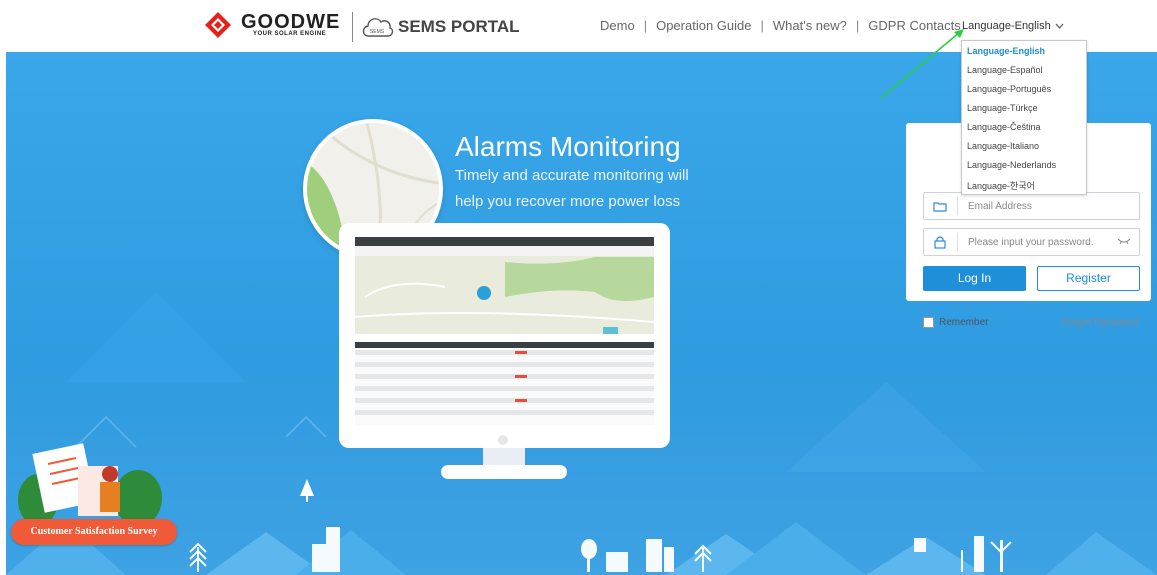 Image resolution: width=1157 pixels, height=575 pixels. What do you see at coordinates (568, 146) in the screenshot?
I see `hero-title: Alarms Monitoring` at bounding box center [568, 146].